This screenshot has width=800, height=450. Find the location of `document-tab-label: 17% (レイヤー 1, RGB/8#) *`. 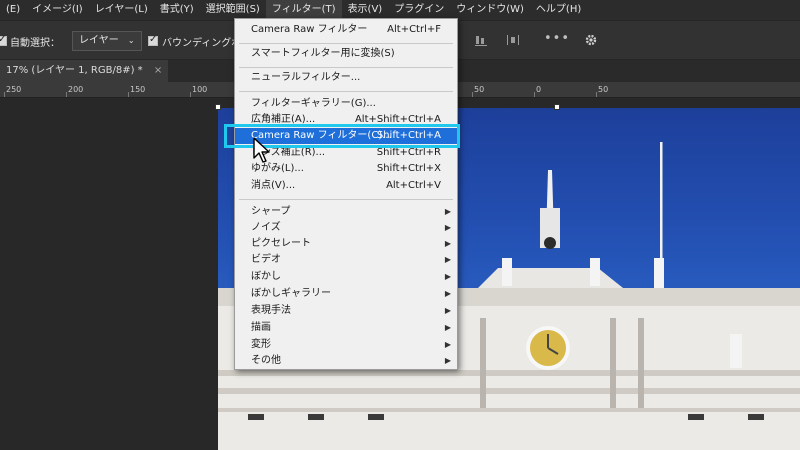

document-tab-label: 17% (レイヤー 1, RGB/8#) * is located at coordinates (74, 70).